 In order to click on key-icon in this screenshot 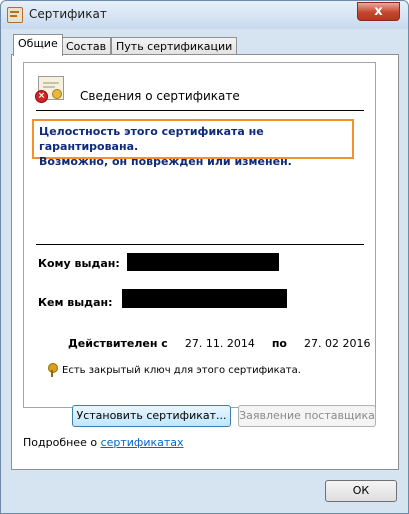, I will do `click(53, 370)`.